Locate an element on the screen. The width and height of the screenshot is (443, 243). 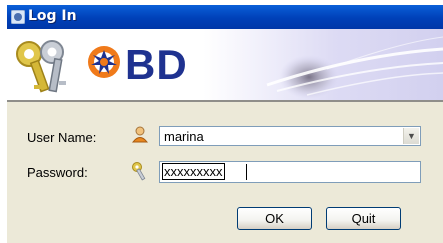
title-bar: Log In is located at coordinates (225, 17).